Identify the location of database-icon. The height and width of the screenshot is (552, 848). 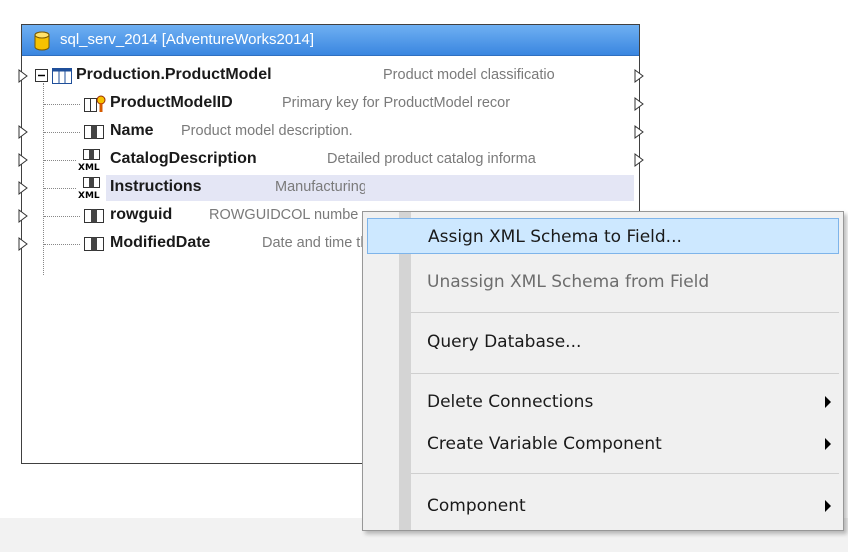
(42, 41).